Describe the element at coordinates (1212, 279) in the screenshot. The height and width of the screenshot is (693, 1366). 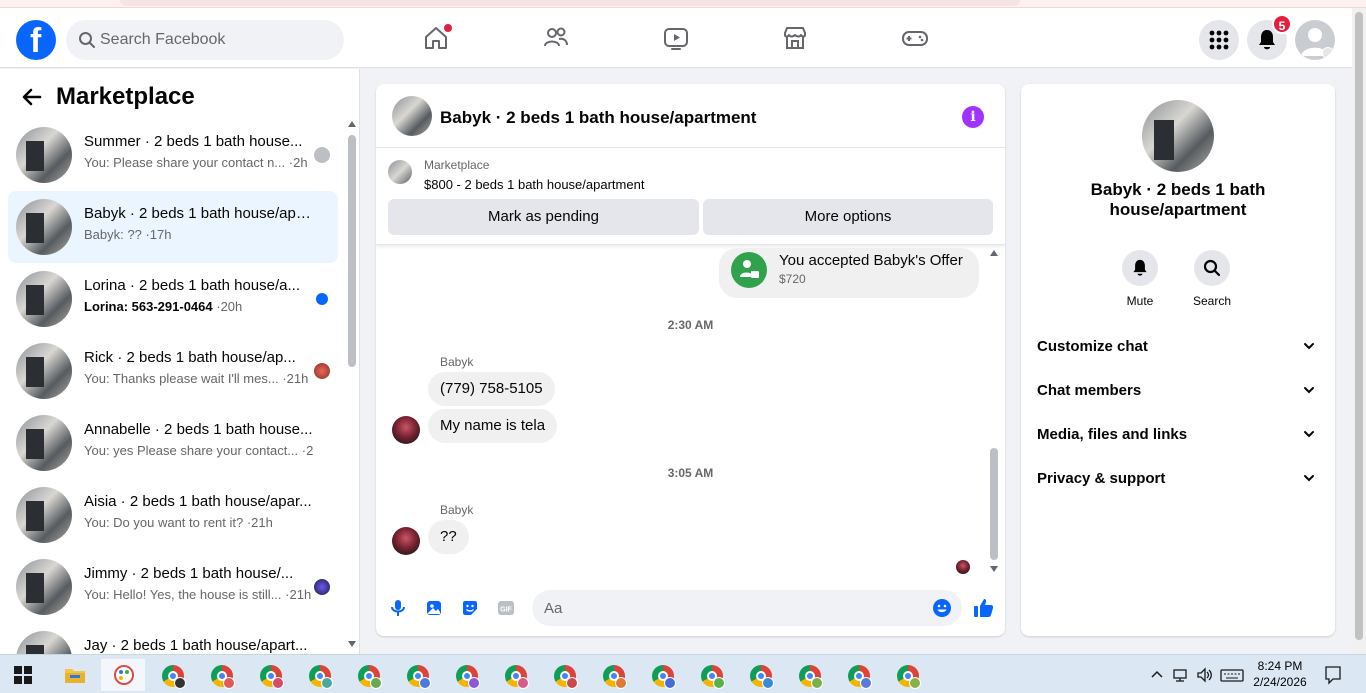
I see `search-action: Search` at that location.